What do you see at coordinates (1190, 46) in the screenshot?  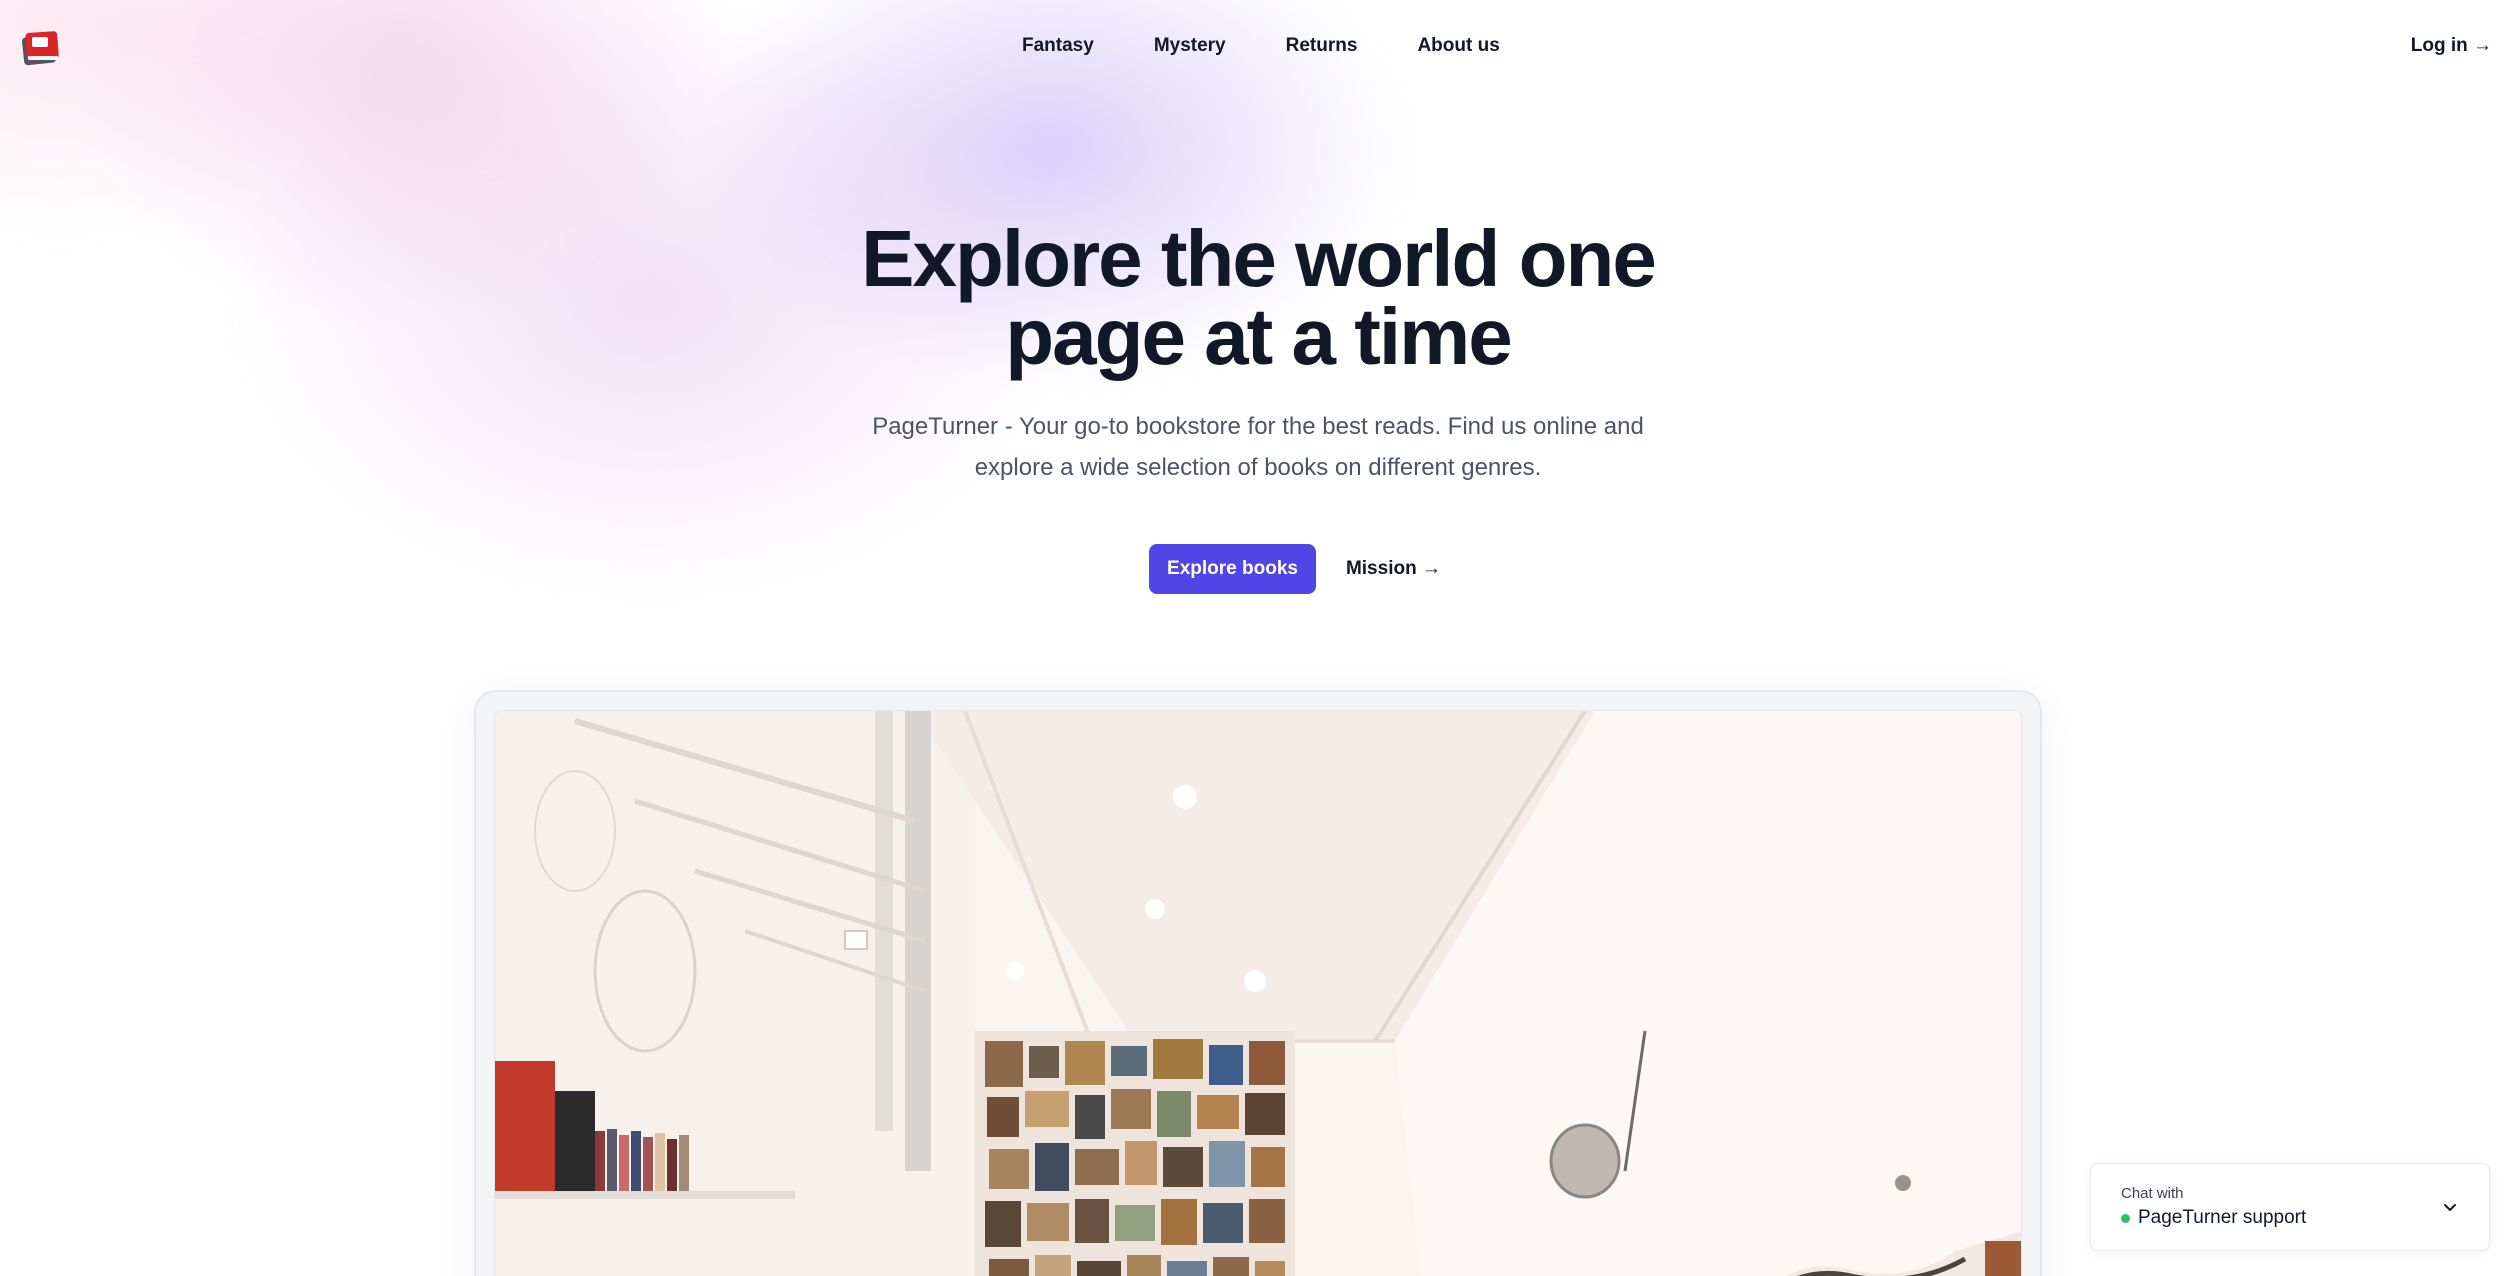 I see `nav-item-mystery: Mystery` at bounding box center [1190, 46].